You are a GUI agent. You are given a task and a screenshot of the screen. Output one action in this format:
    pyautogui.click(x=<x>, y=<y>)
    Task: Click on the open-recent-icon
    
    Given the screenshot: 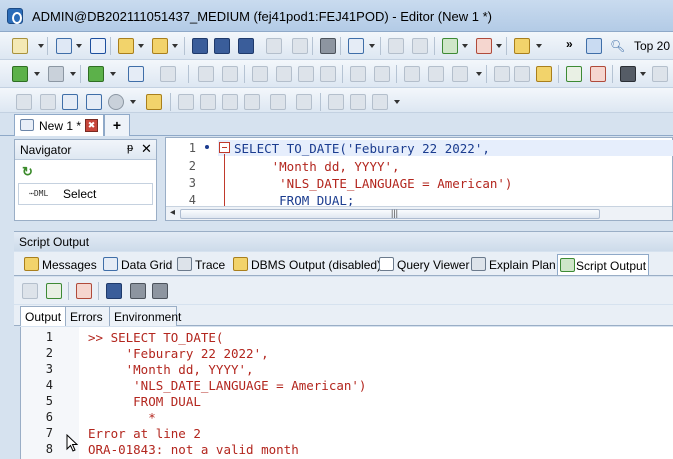 What is the action you would take?
    pyautogui.click(x=160, y=46)
    